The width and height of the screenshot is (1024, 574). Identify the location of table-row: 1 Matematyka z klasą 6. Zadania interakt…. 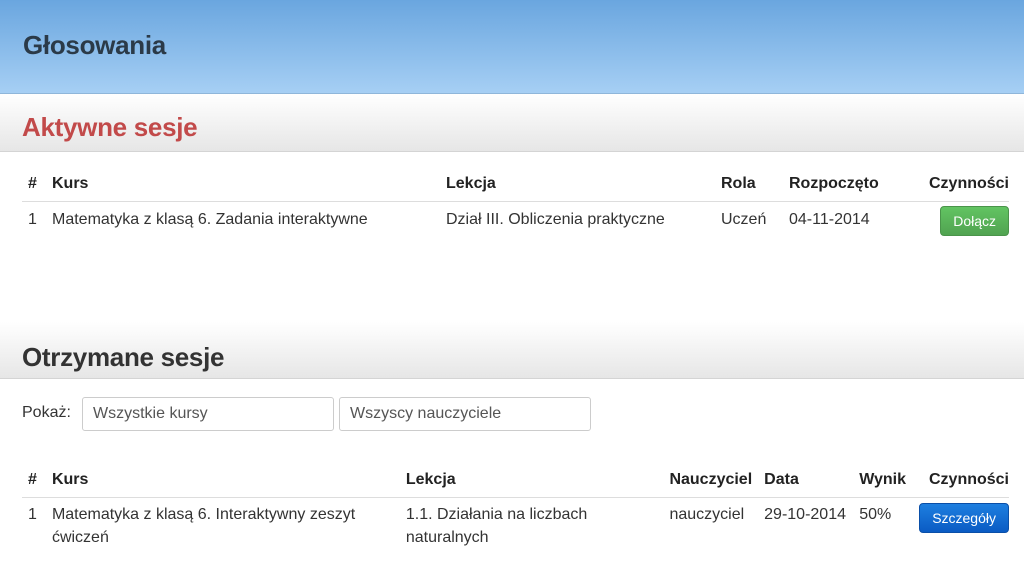
(515, 218).